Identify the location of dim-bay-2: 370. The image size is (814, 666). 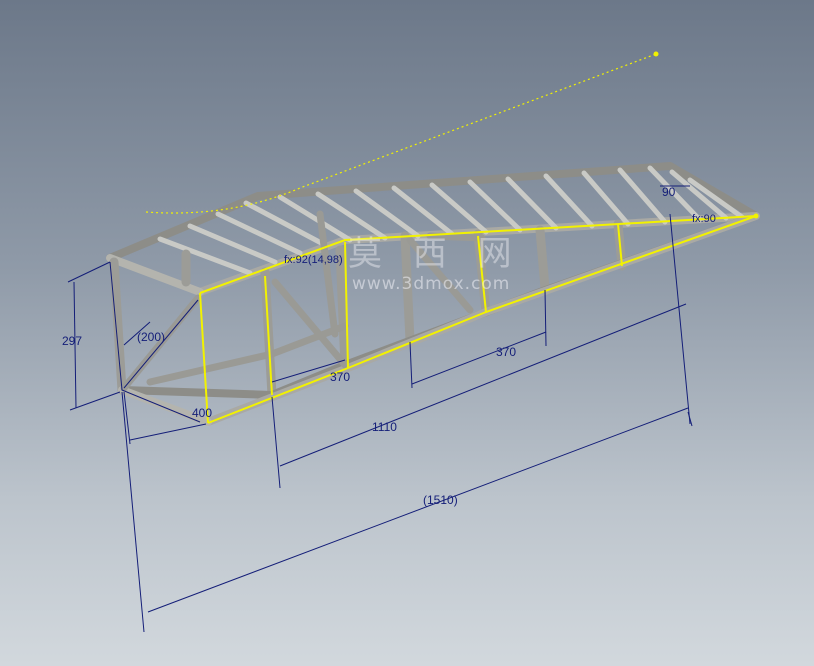
(506, 352).